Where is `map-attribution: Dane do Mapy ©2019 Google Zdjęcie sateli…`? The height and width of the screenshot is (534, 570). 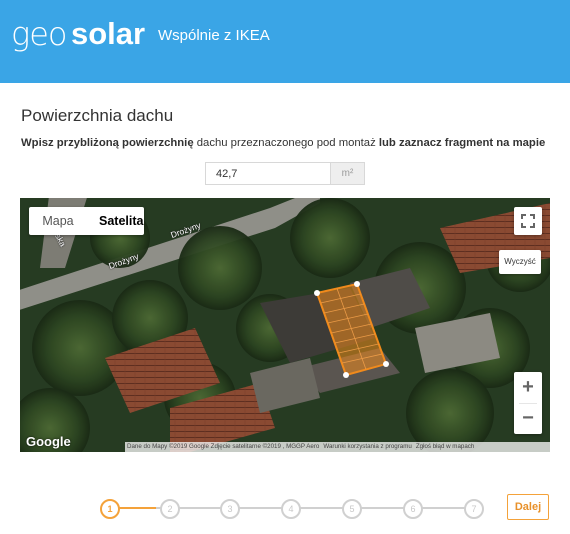
map-attribution: Dane do Mapy ©2019 Google Zdjęcie sateli… is located at coordinates (337, 447).